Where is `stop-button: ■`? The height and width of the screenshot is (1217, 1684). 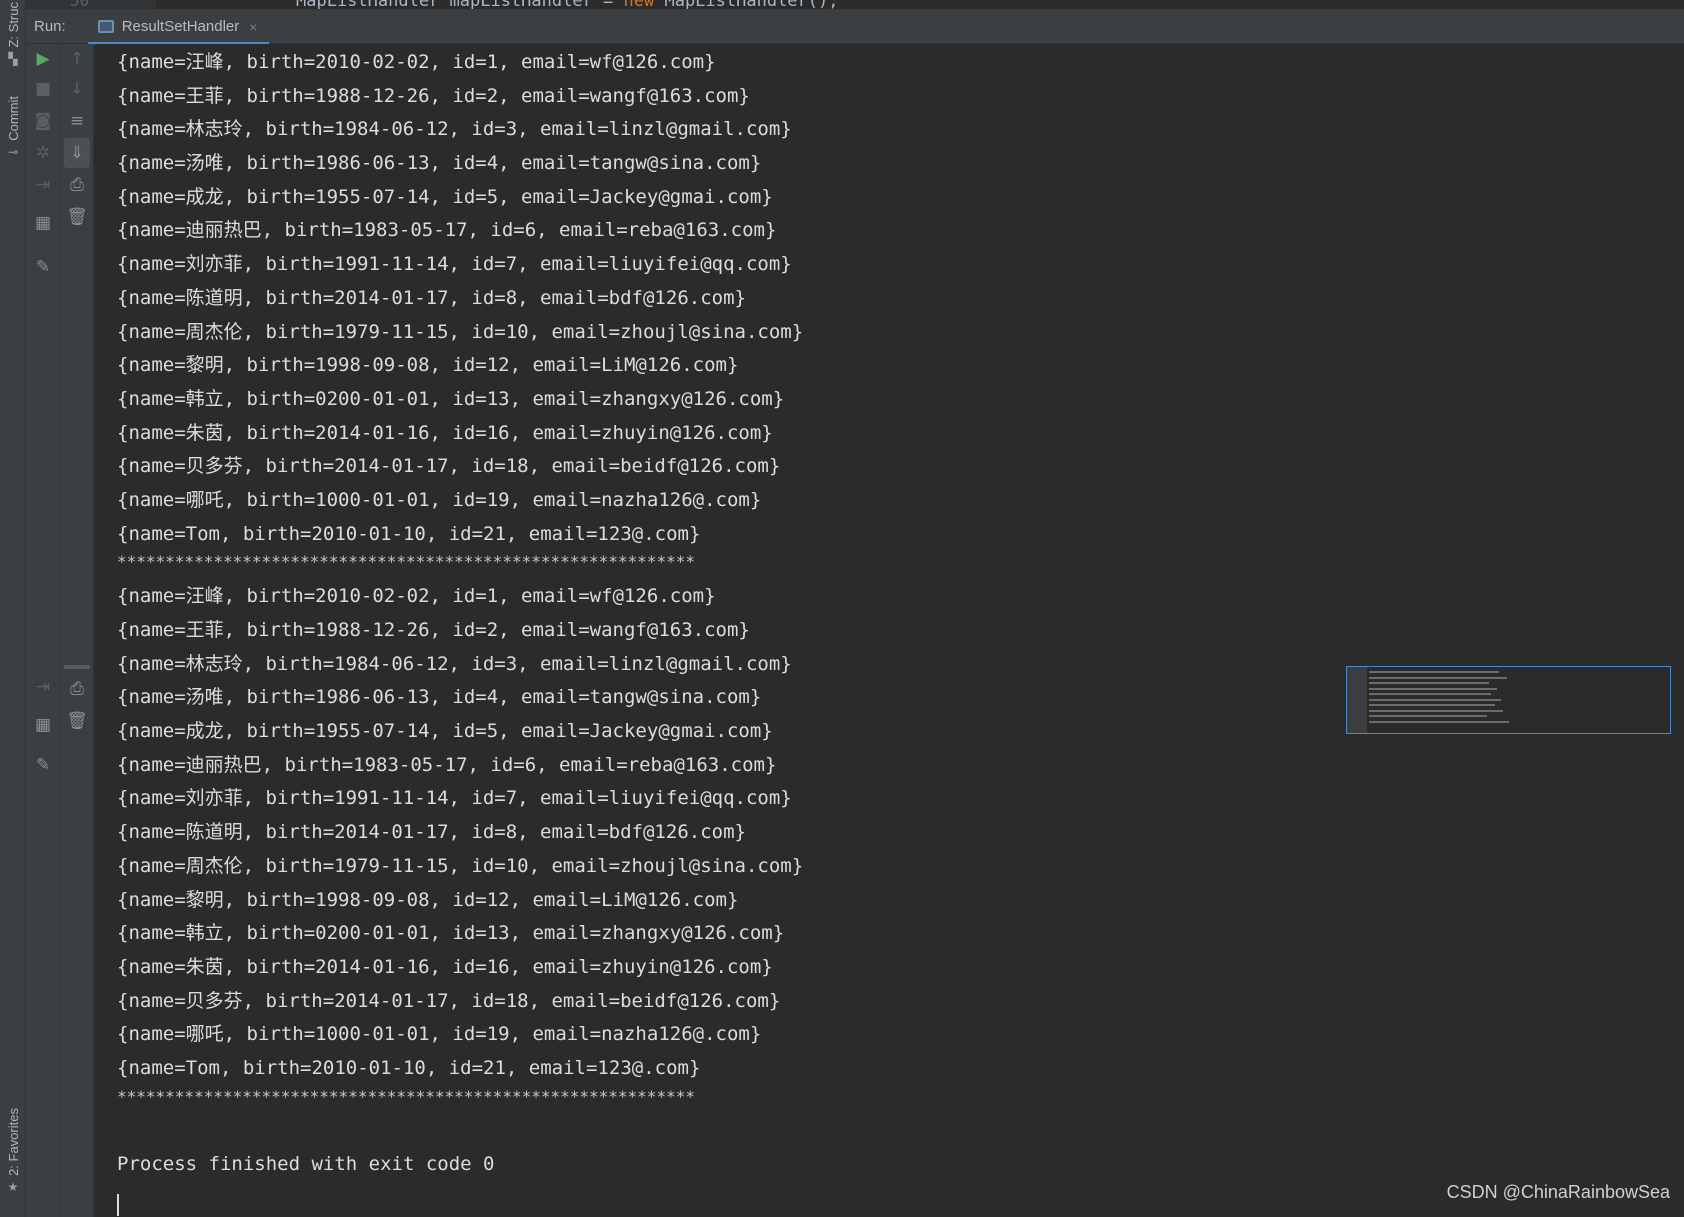 stop-button: ■ is located at coordinates (43, 89).